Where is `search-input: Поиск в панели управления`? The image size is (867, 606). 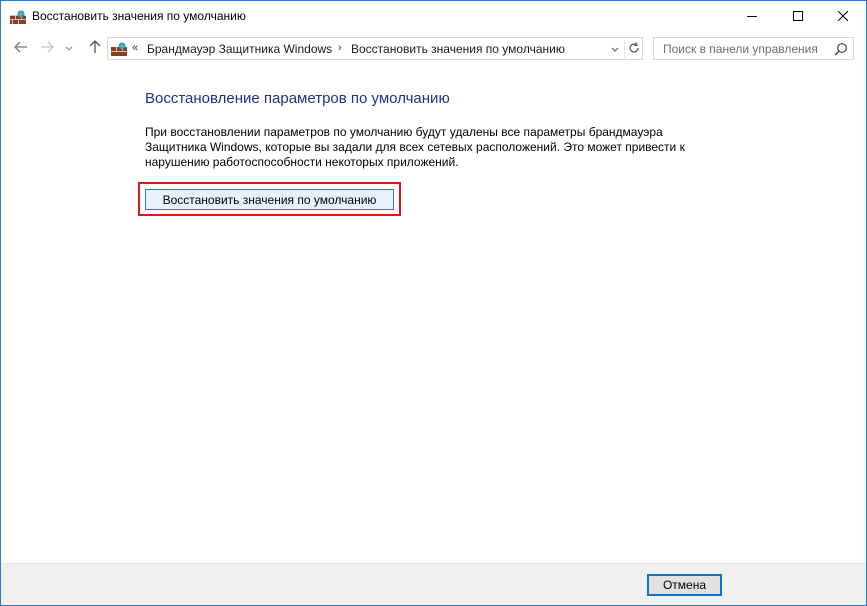 search-input: Поиск в панели управления is located at coordinates (740, 49).